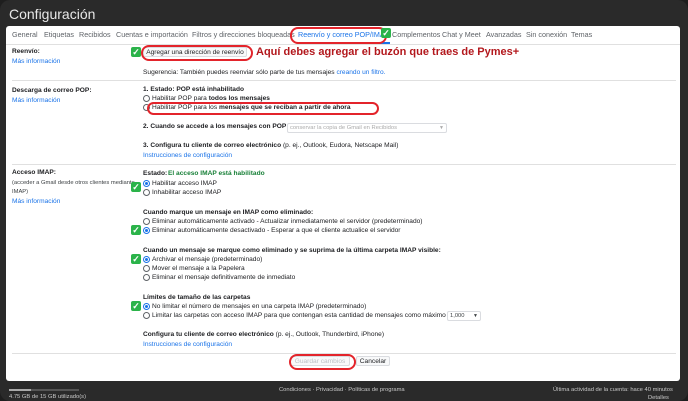 This screenshot has height=401, width=688. What do you see at coordinates (146, 192) in the screenshot?
I see `imap-disable-radio` at bounding box center [146, 192].